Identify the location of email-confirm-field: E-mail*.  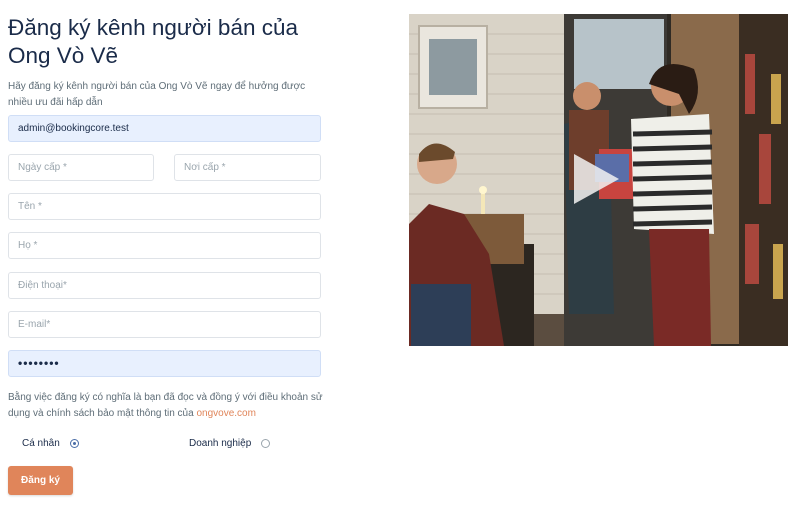
(164, 324).